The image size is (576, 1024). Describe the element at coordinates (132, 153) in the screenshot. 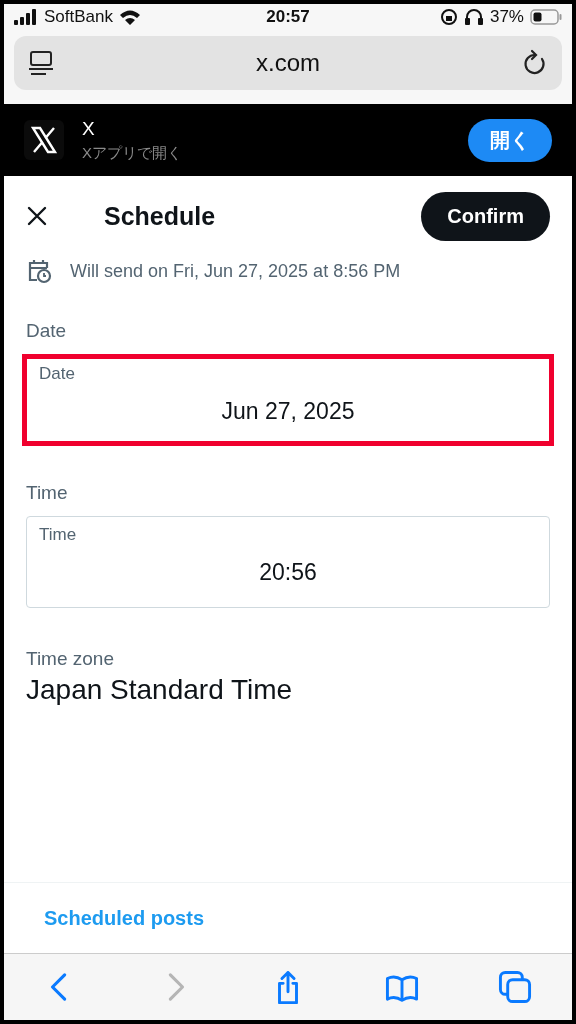

I see `app-subtitle: Xアプリで開く` at that location.